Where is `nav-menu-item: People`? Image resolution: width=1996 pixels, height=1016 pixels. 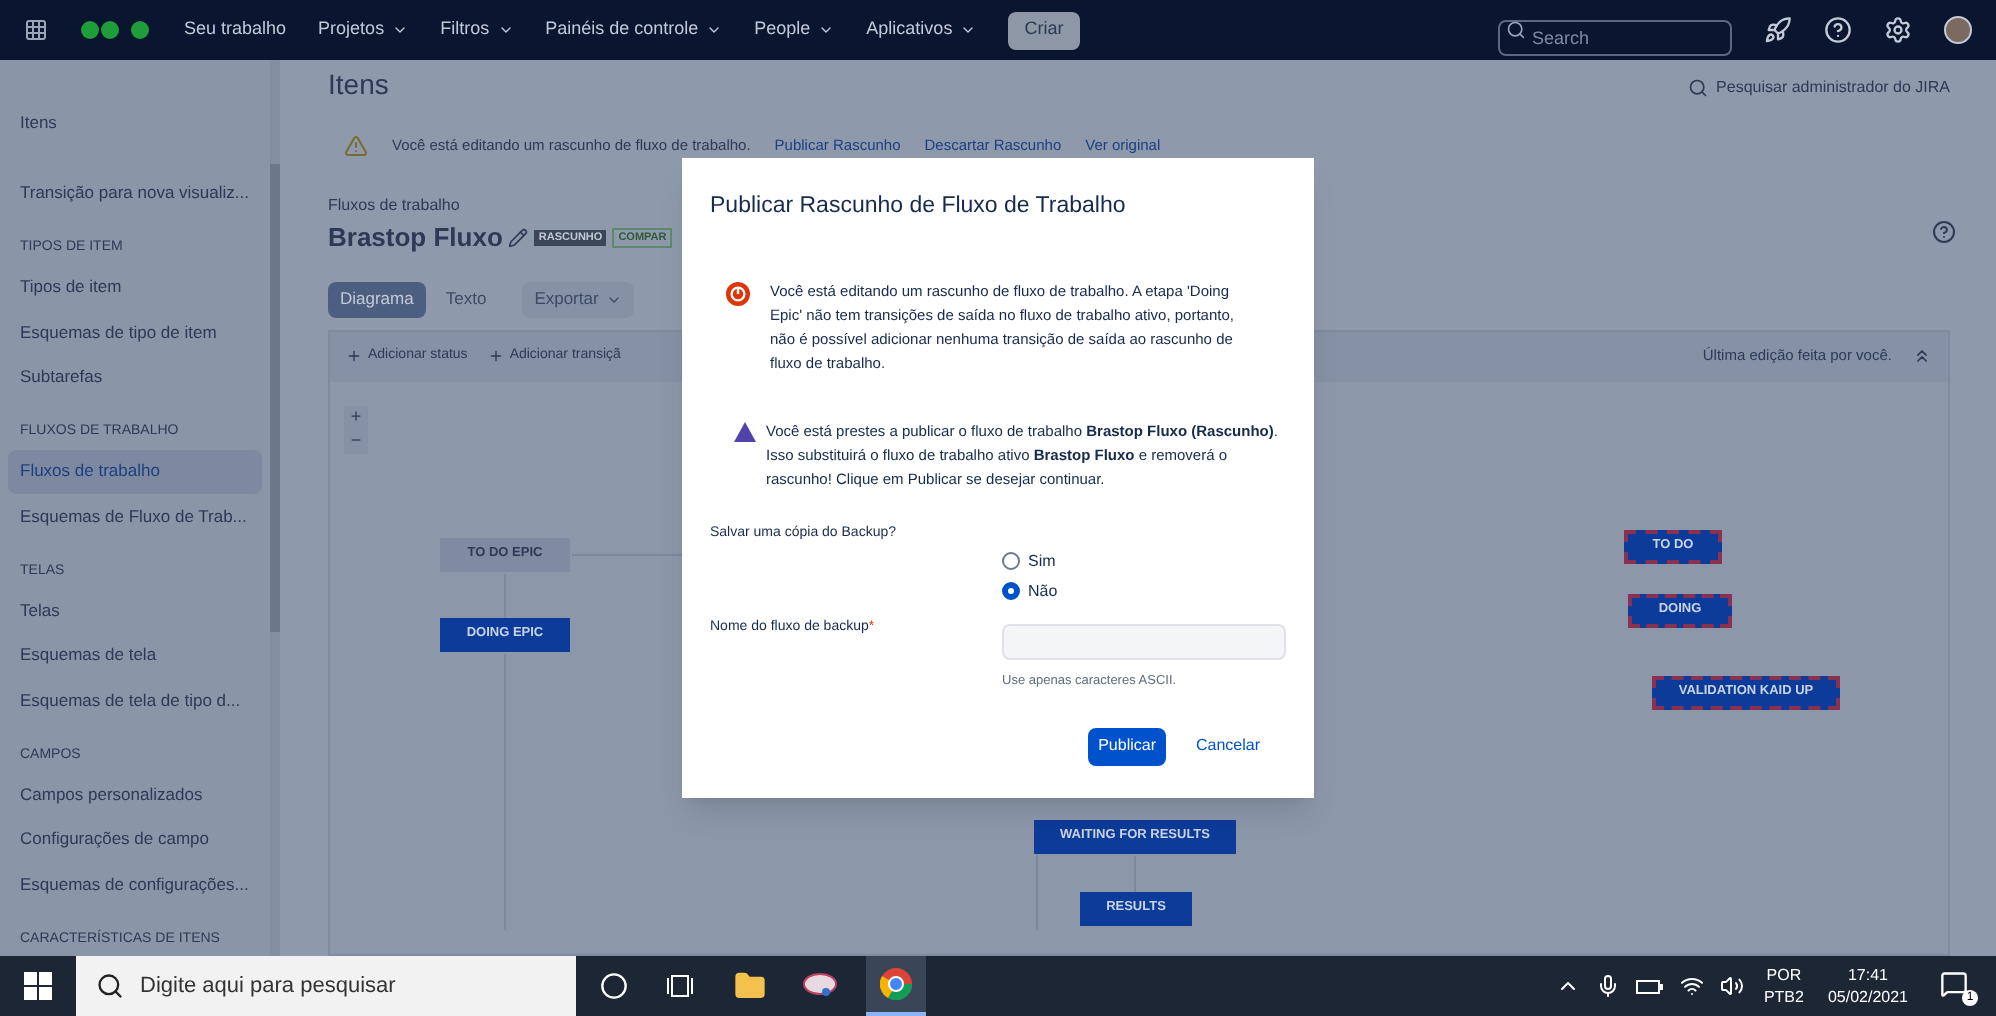 nav-menu-item: People is located at coordinates (794, 30).